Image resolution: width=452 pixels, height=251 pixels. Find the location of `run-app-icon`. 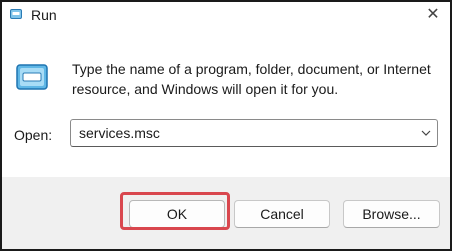

run-app-icon is located at coordinates (32, 77).